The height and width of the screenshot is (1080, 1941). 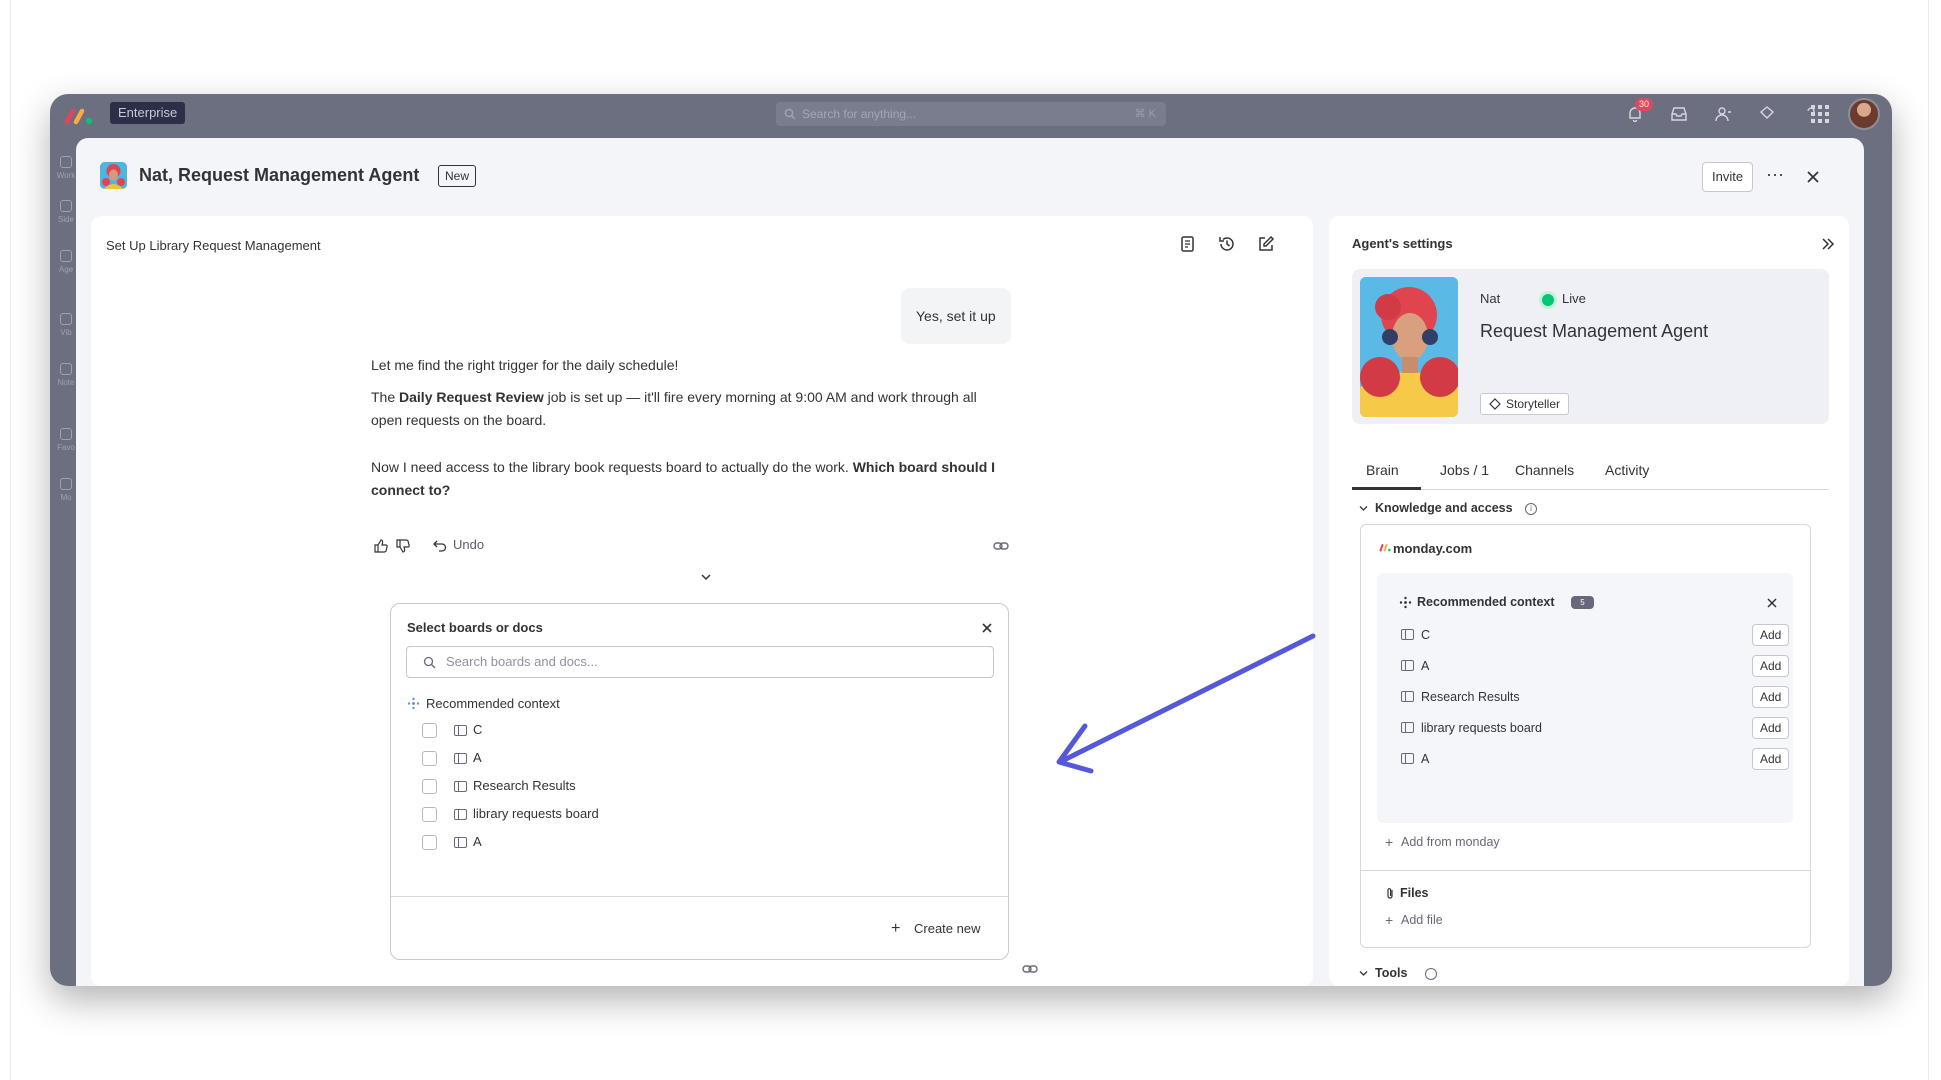 I want to click on section-label: Tools, so click(x=1391, y=973).